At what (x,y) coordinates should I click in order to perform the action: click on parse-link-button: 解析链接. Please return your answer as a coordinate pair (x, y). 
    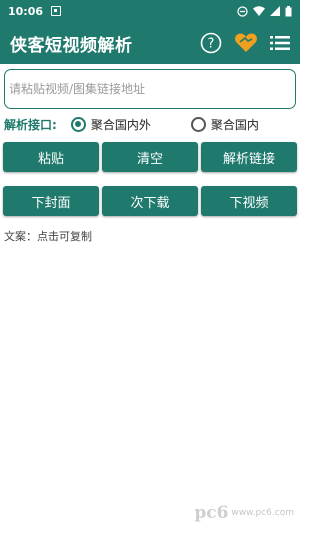
    Looking at the image, I should click on (249, 157).